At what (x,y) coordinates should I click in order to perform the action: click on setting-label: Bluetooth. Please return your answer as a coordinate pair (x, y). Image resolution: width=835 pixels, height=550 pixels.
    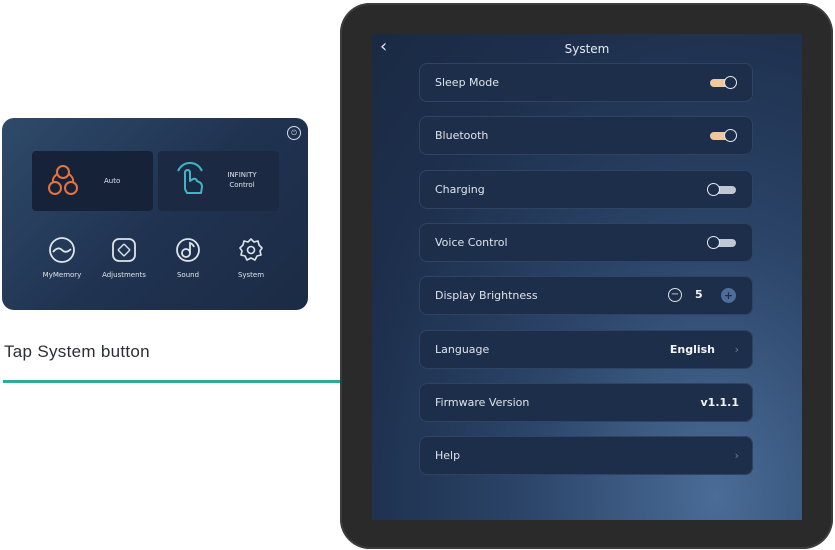
    Looking at the image, I should click on (462, 135).